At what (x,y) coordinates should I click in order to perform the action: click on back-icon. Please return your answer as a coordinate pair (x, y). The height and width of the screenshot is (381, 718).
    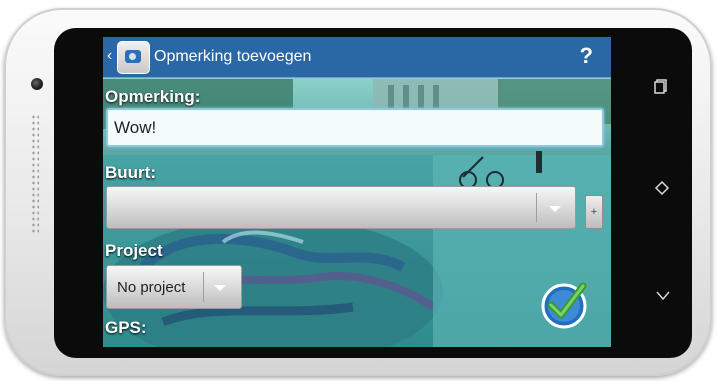
    Looking at the image, I should click on (663, 296).